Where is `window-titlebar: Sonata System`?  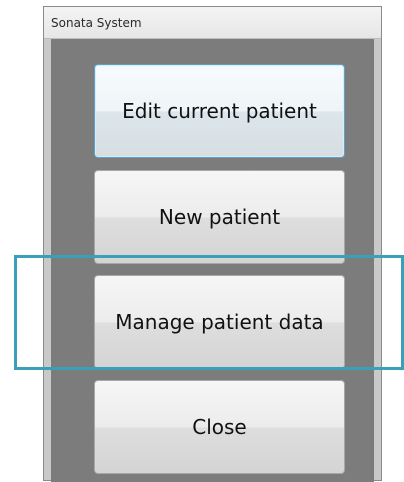
window-titlebar: Sonata System is located at coordinates (212, 23).